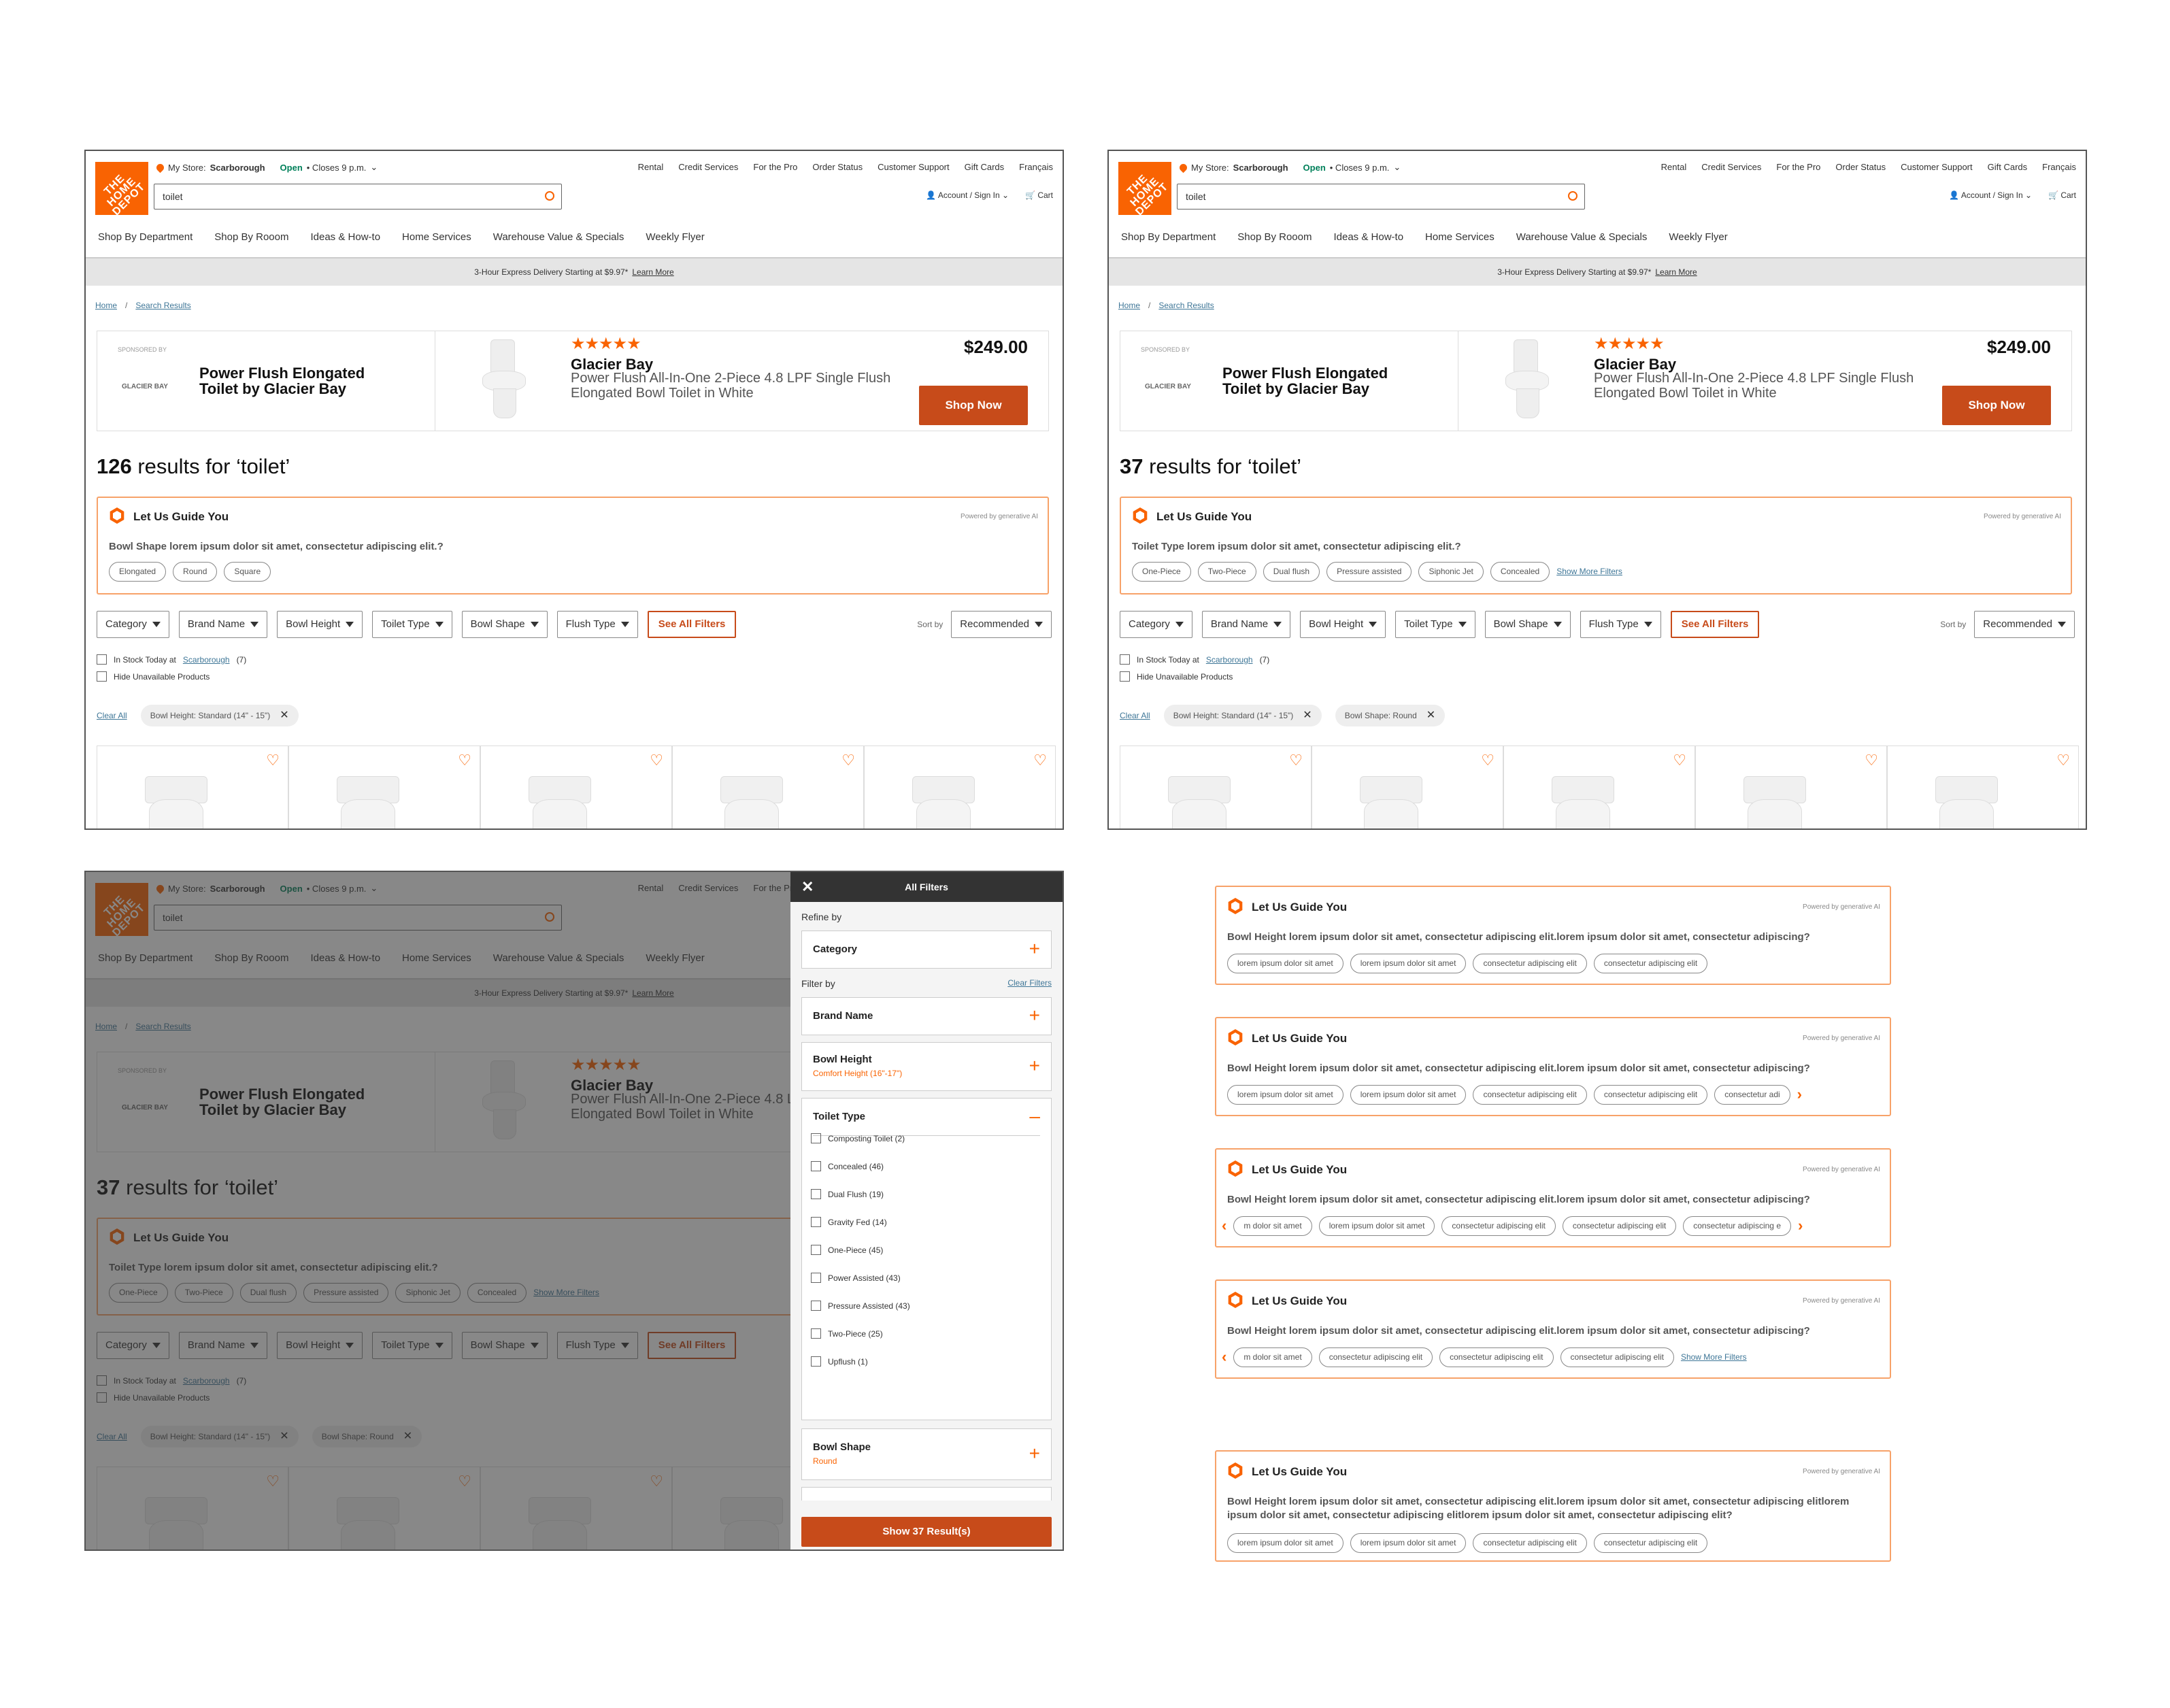 The width and height of the screenshot is (2170, 1708). What do you see at coordinates (1527, 624) in the screenshot?
I see `filter-dropdown: Bowl Shape` at bounding box center [1527, 624].